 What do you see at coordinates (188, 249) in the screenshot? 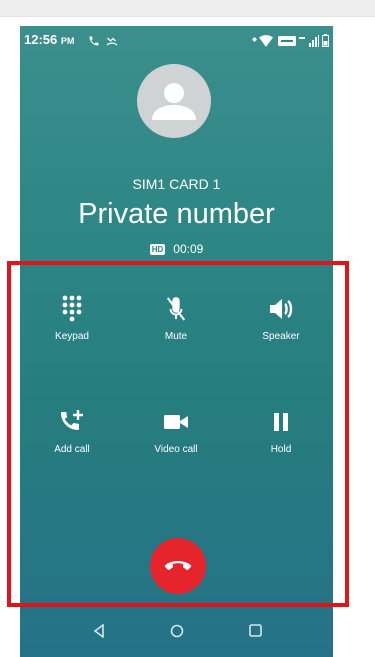
I see `call-duration: 00:09` at bounding box center [188, 249].